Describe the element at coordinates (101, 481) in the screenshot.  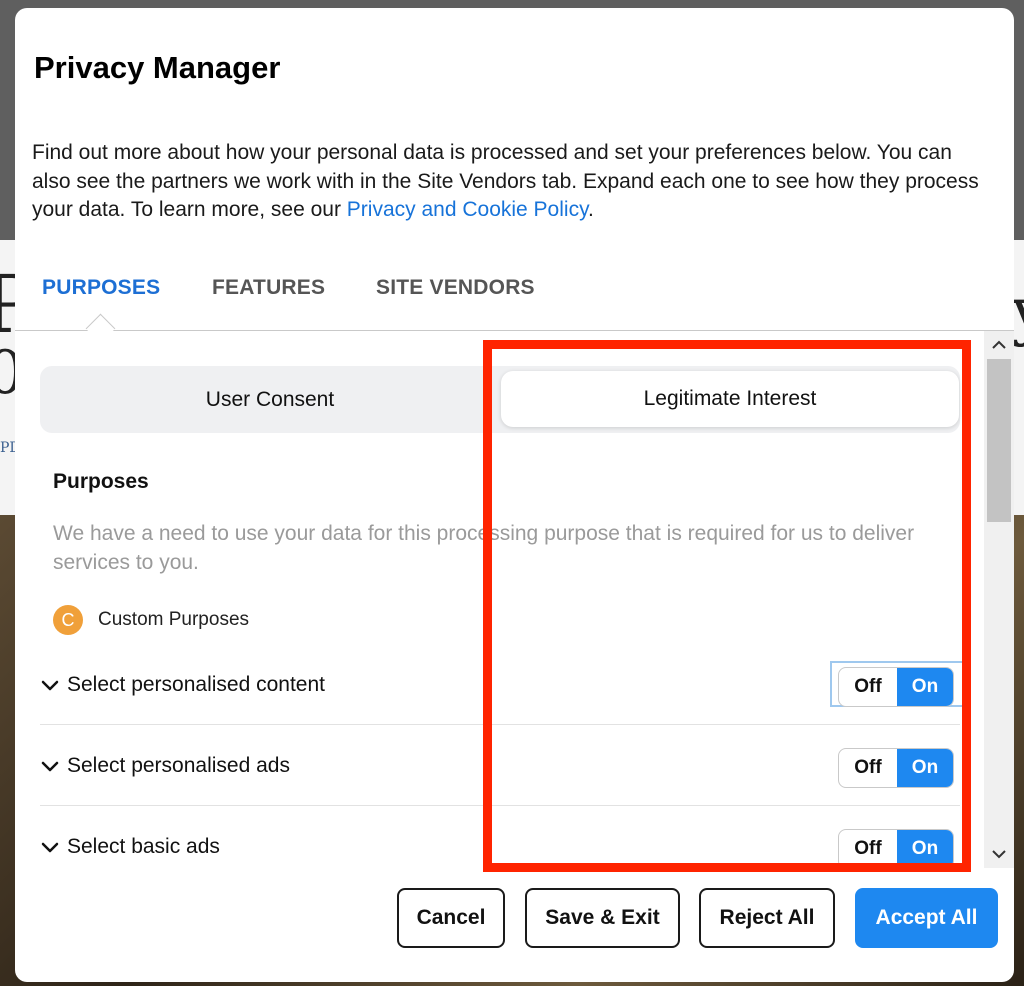
I see `section-title: Purposes` at that location.